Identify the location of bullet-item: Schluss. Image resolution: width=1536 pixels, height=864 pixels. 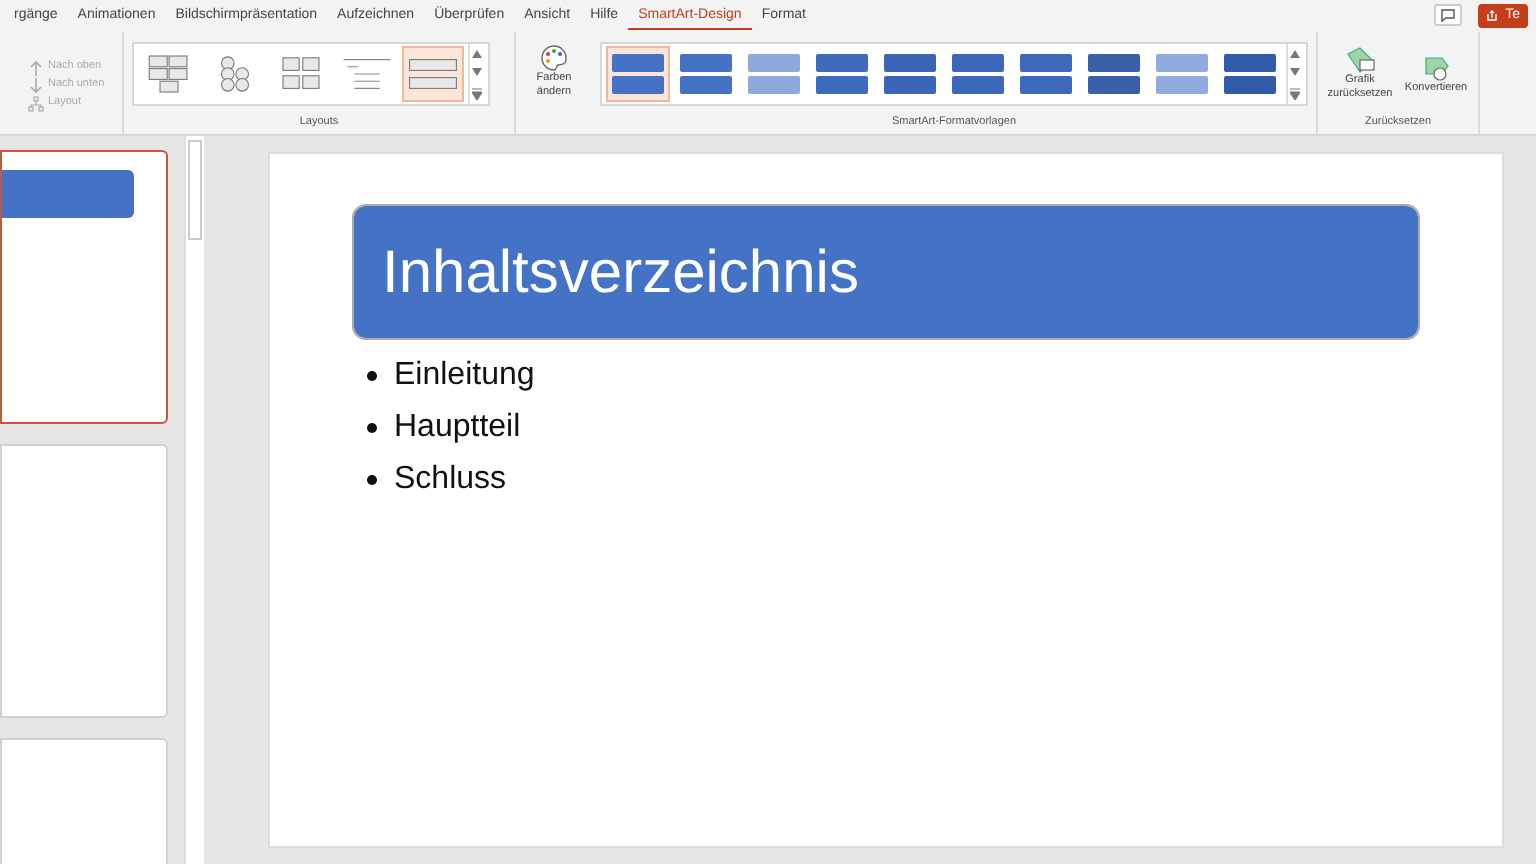
(892, 480).